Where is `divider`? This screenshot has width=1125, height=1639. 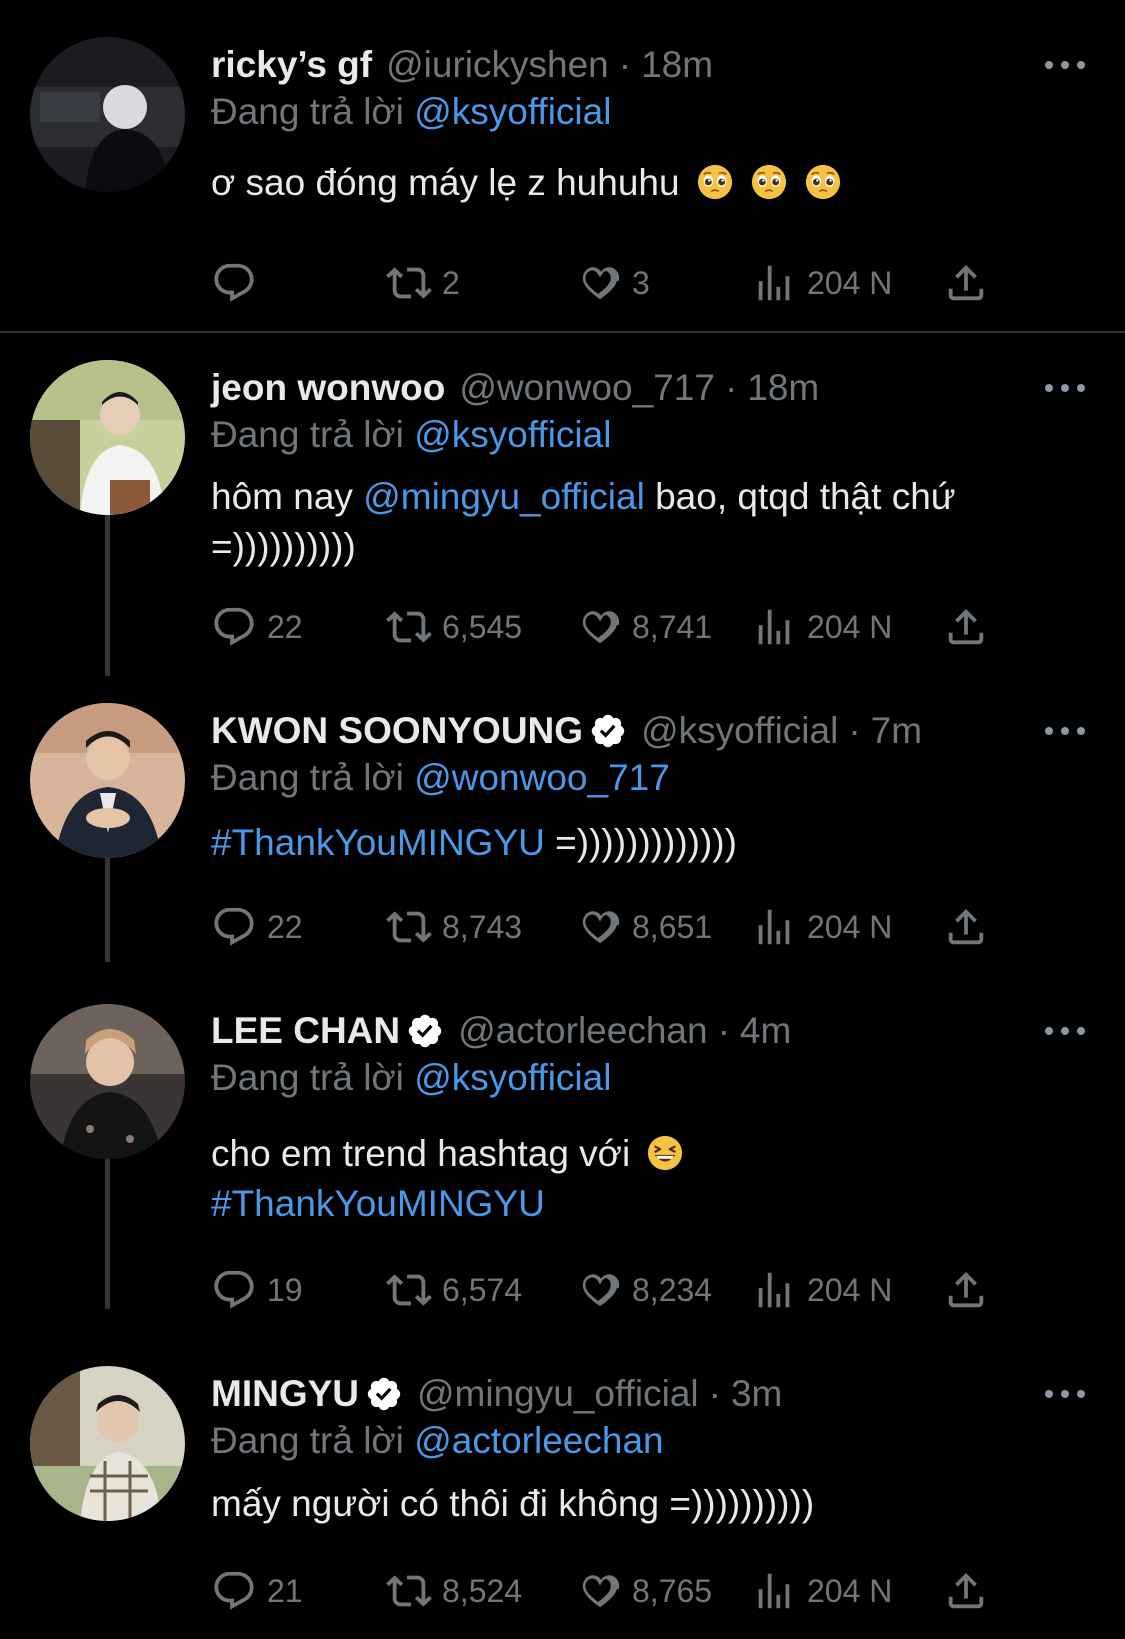
divider is located at coordinates (562, 332).